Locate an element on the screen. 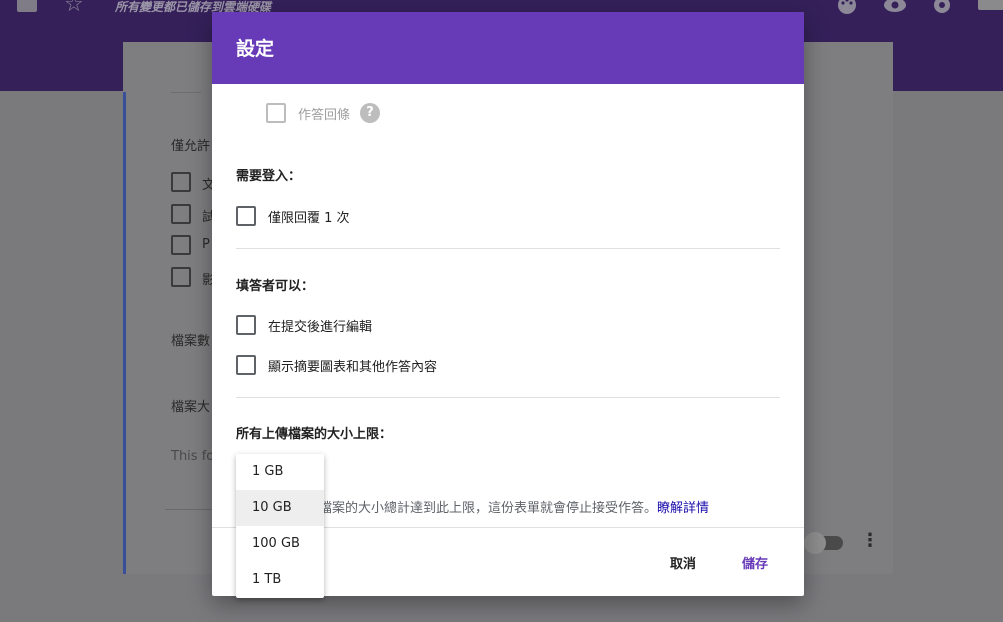 This screenshot has width=1003, height=622. avatar is located at coordinates (990, 5).